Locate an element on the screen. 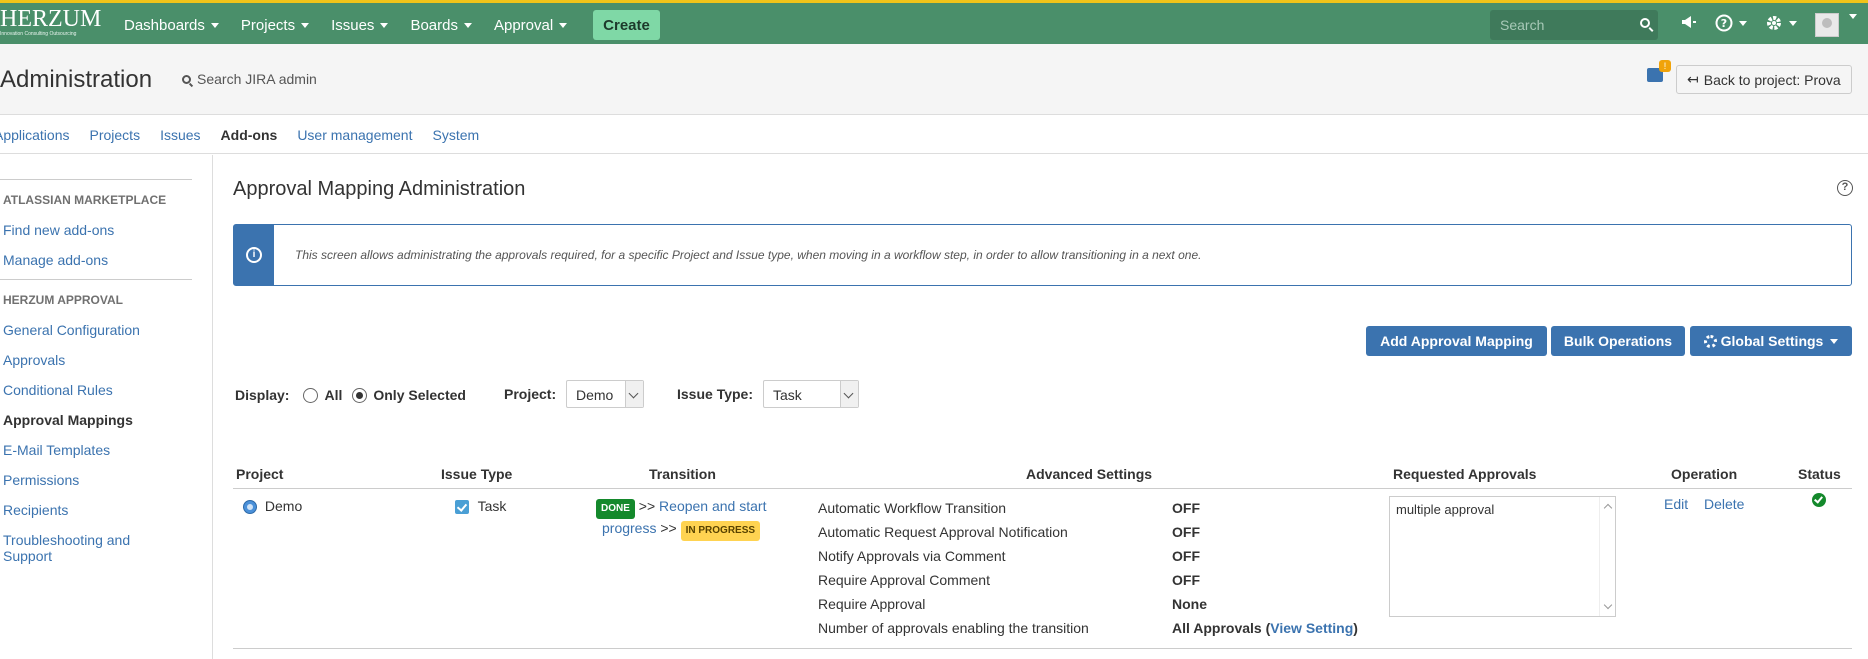  settings-menu is located at coordinates (1781, 23).